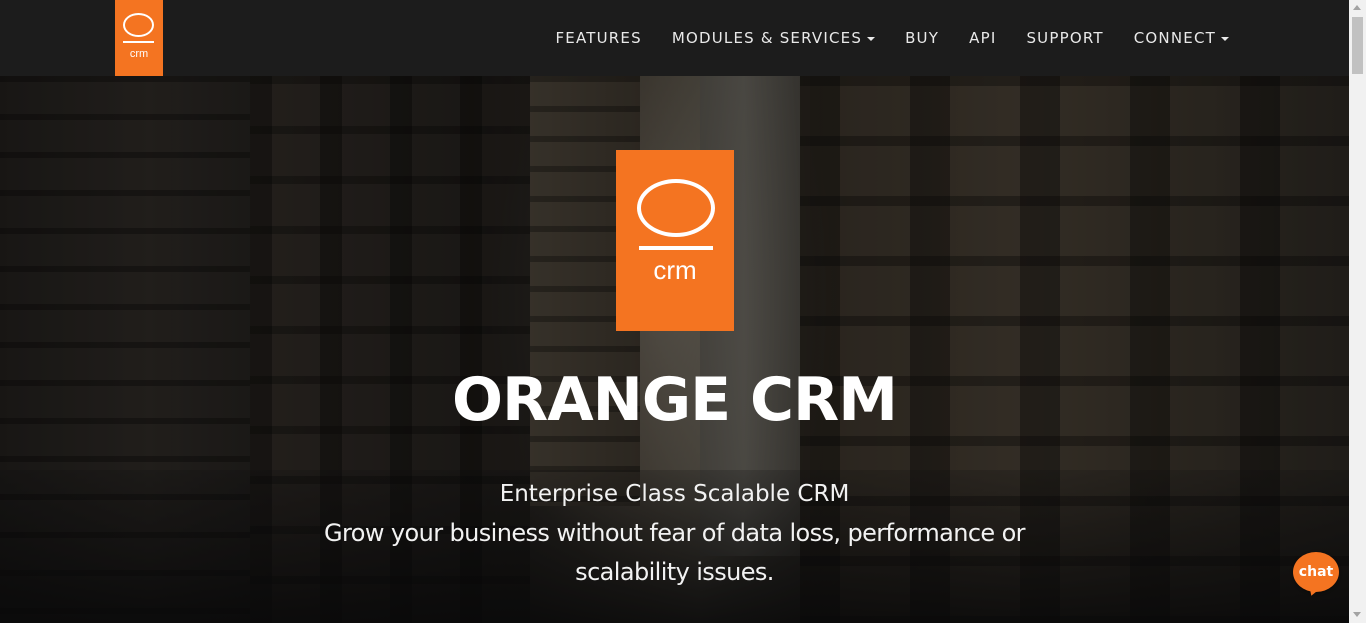  What do you see at coordinates (675, 240) in the screenshot?
I see `hero-logo: crm` at bounding box center [675, 240].